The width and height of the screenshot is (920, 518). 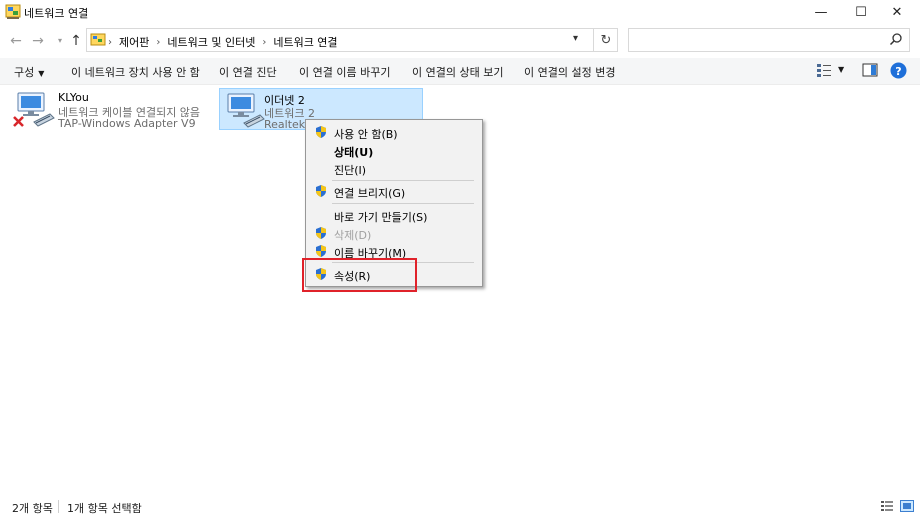 What do you see at coordinates (841, 69) in the screenshot?
I see `view-options-chevron-icon: ▼` at bounding box center [841, 69].